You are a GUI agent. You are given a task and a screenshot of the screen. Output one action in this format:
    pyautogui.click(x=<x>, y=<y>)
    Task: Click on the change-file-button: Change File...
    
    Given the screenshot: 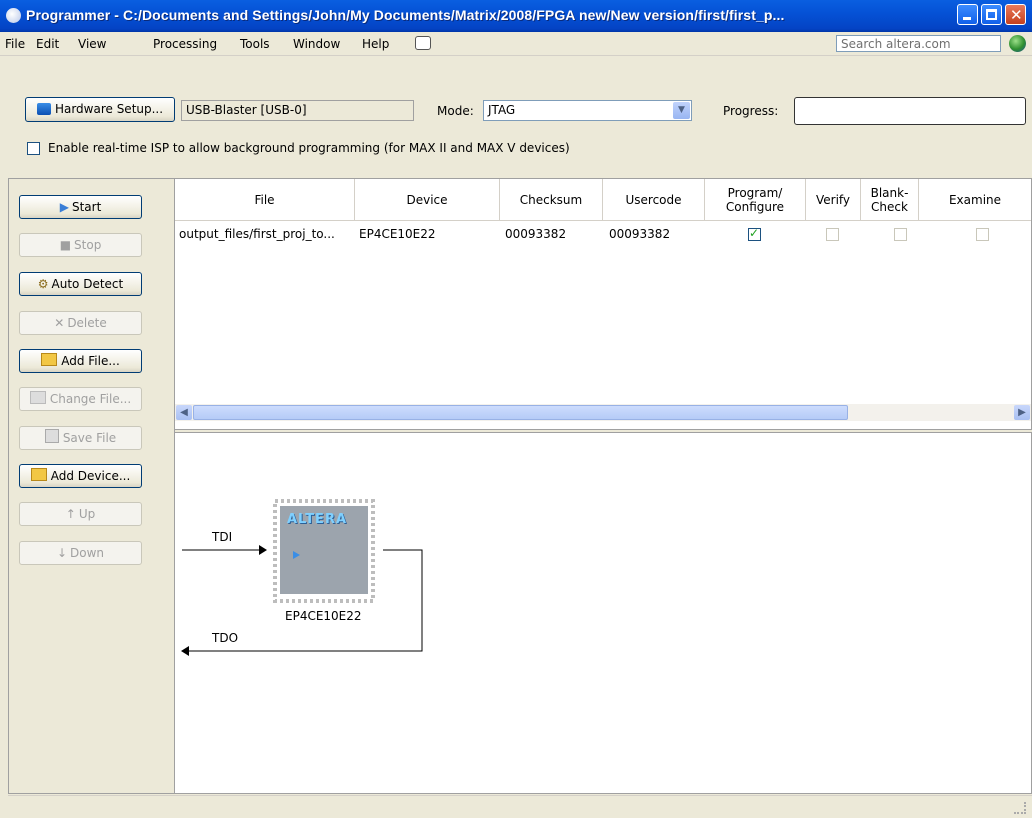 What is the action you would take?
    pyautogui.click(x=80, y=399)
    